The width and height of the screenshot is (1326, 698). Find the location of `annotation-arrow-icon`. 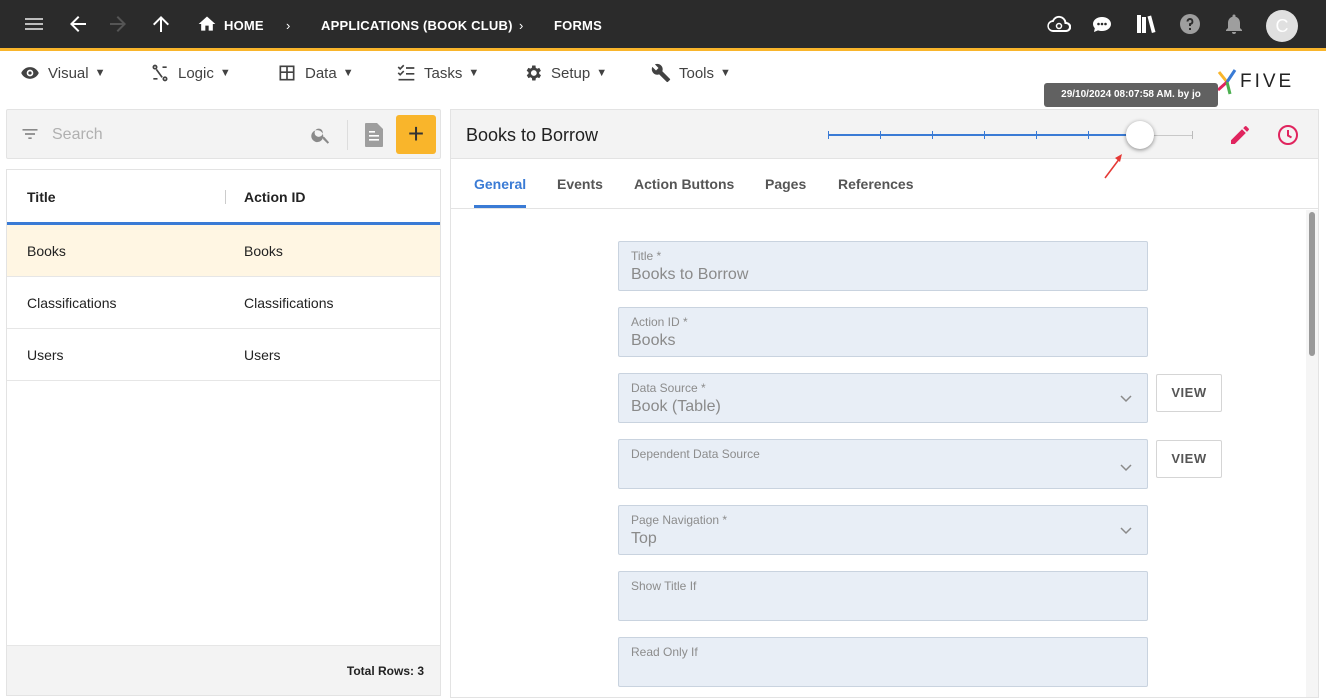

annotation-arrow-icon is located at coordinates (1113, 166).